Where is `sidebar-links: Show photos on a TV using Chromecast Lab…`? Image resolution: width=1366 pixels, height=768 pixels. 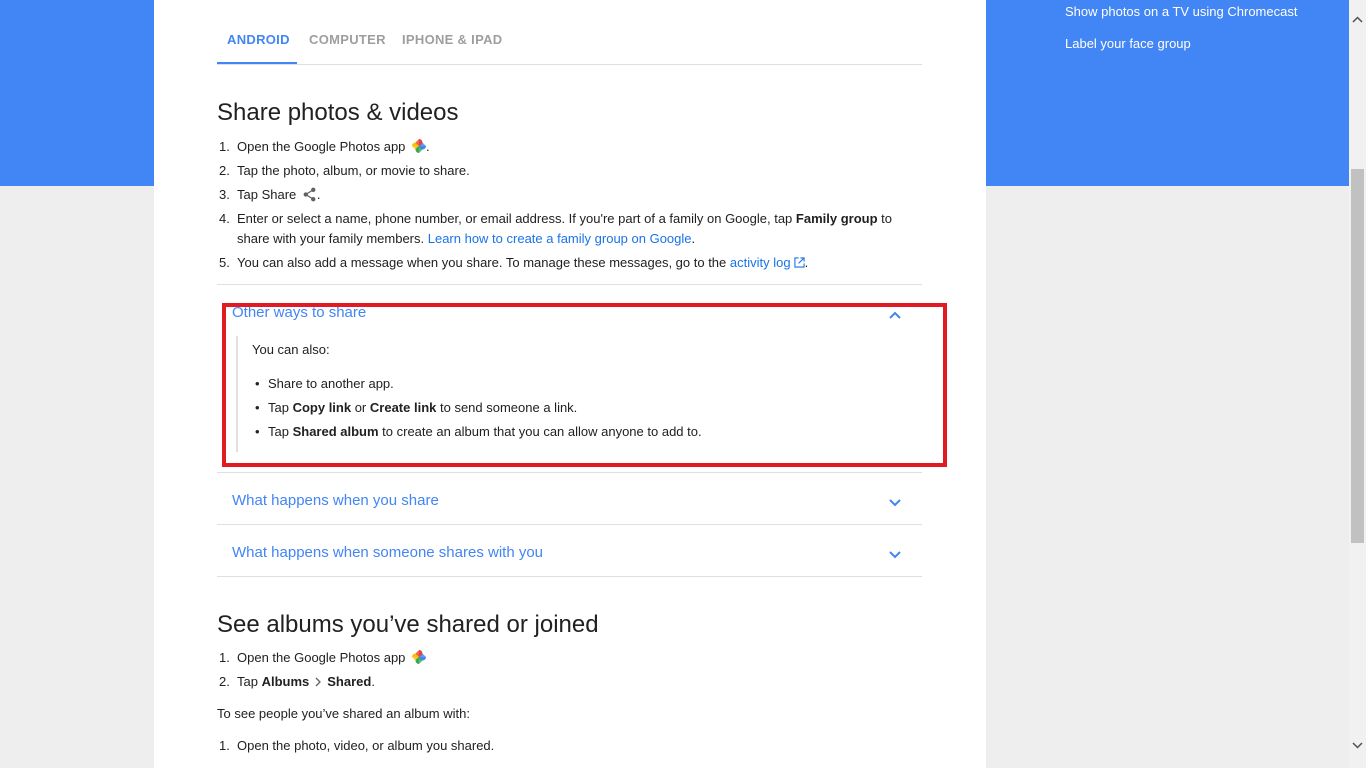 sidebar-links: Show photos on a TV using Chromecast Lab… is located at coordinates (1200, 36).